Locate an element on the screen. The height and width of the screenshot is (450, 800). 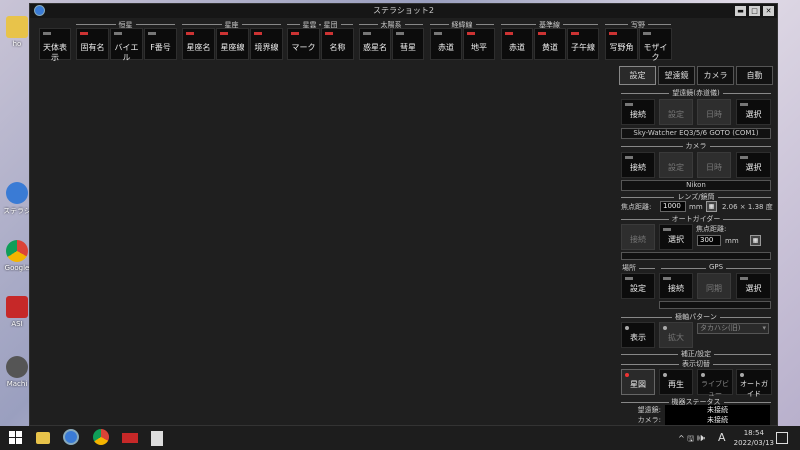
group-stars: 恒星 固有名 バイエル F番号 is located at coordinates (125, 40).